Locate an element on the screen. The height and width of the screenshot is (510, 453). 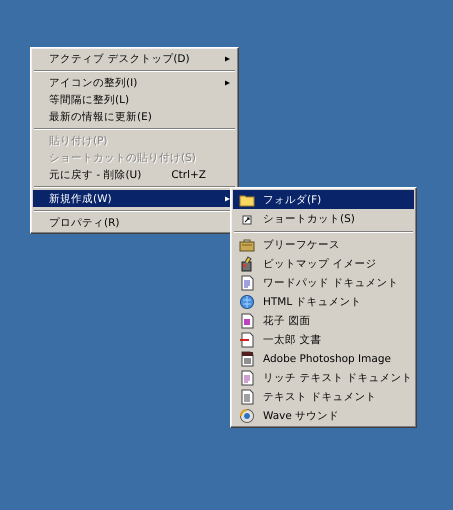
menu-item: ワードパッド ドキュメント is located at coordinates (323, 282).